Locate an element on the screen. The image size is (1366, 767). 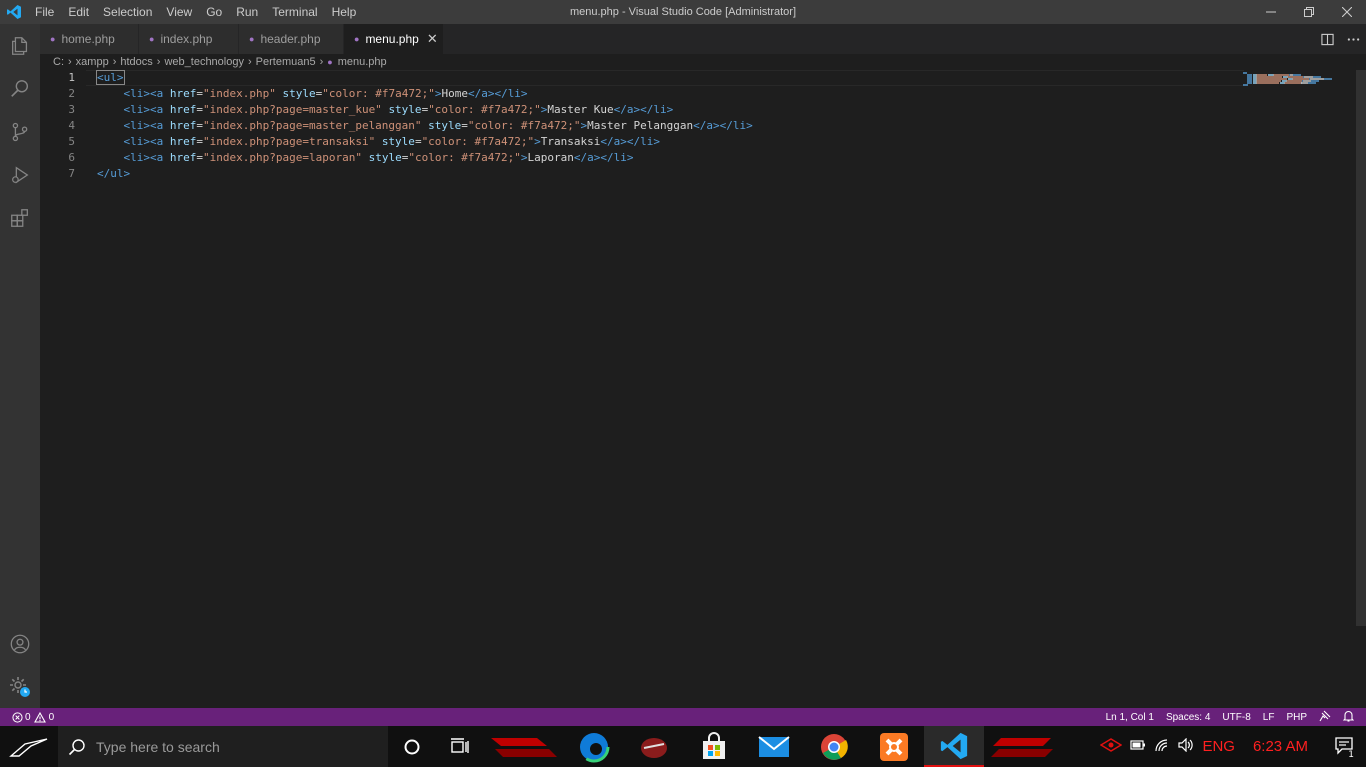
tab-home-php: ● home.php is located at coordinates (89, 39).